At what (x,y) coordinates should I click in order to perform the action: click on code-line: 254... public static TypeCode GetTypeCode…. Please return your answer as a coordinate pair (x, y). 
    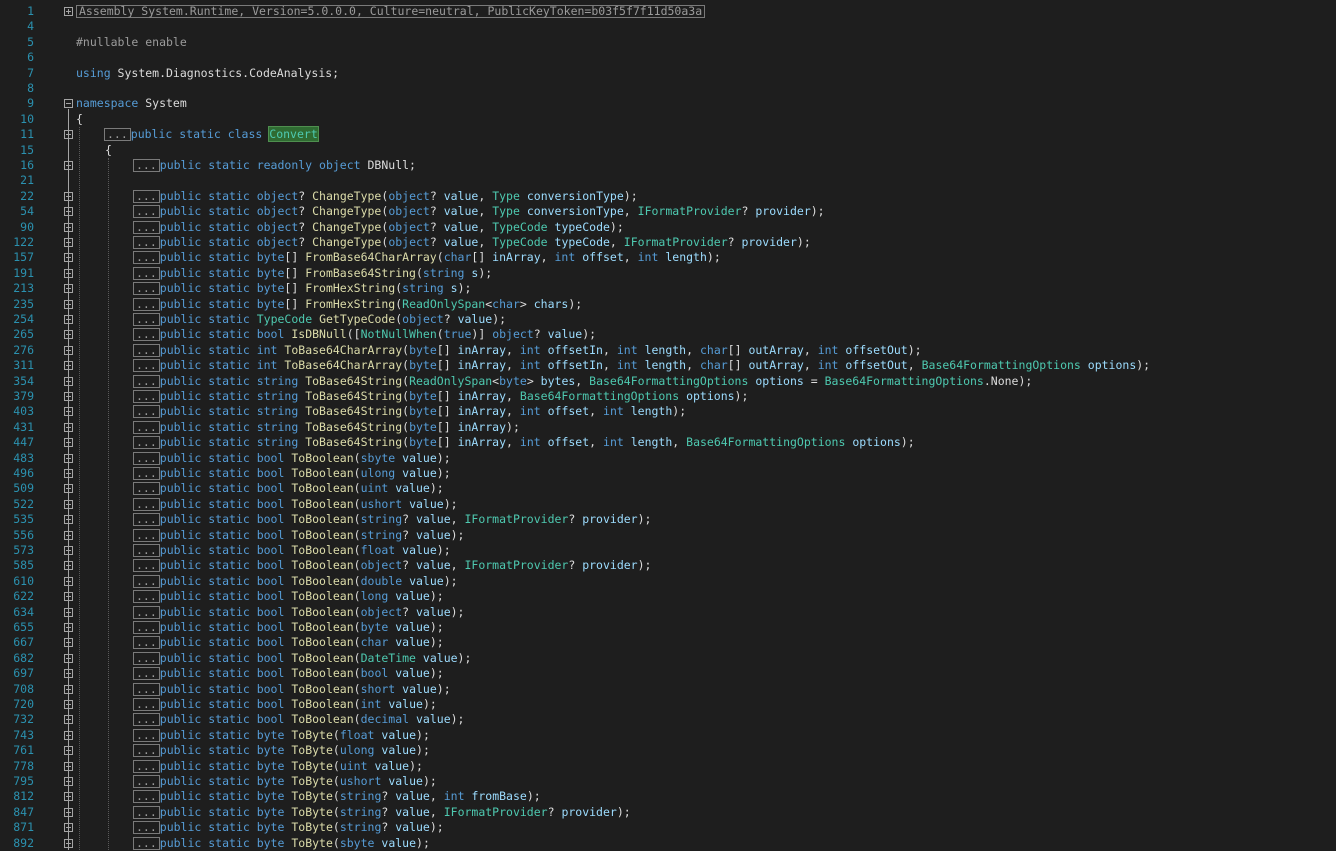
    Looking at the image, I should click on (668, 319).